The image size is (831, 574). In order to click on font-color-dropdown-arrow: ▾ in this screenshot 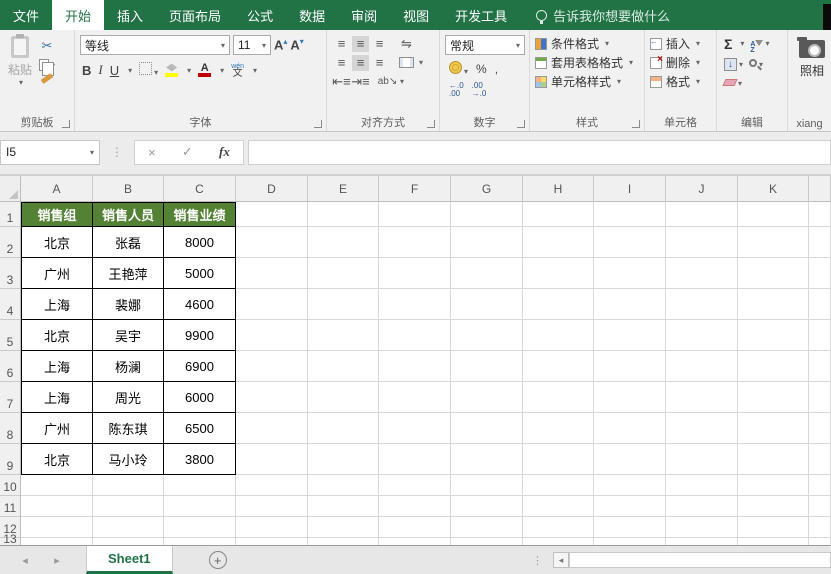, I will do `click(222, 70)`.